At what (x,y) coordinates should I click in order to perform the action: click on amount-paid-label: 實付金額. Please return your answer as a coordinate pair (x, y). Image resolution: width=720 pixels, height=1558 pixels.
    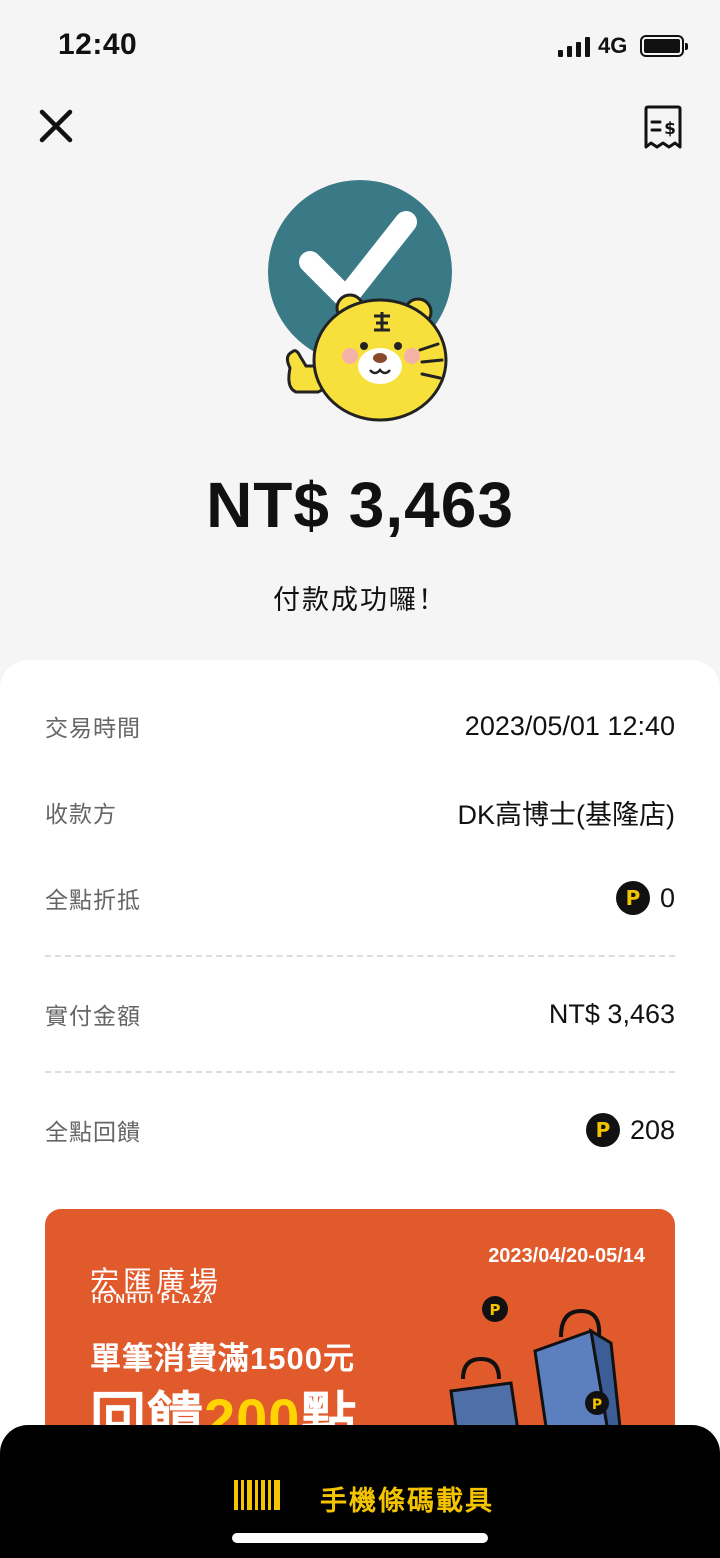
    Looking at the image, I should click on (93, 1016).